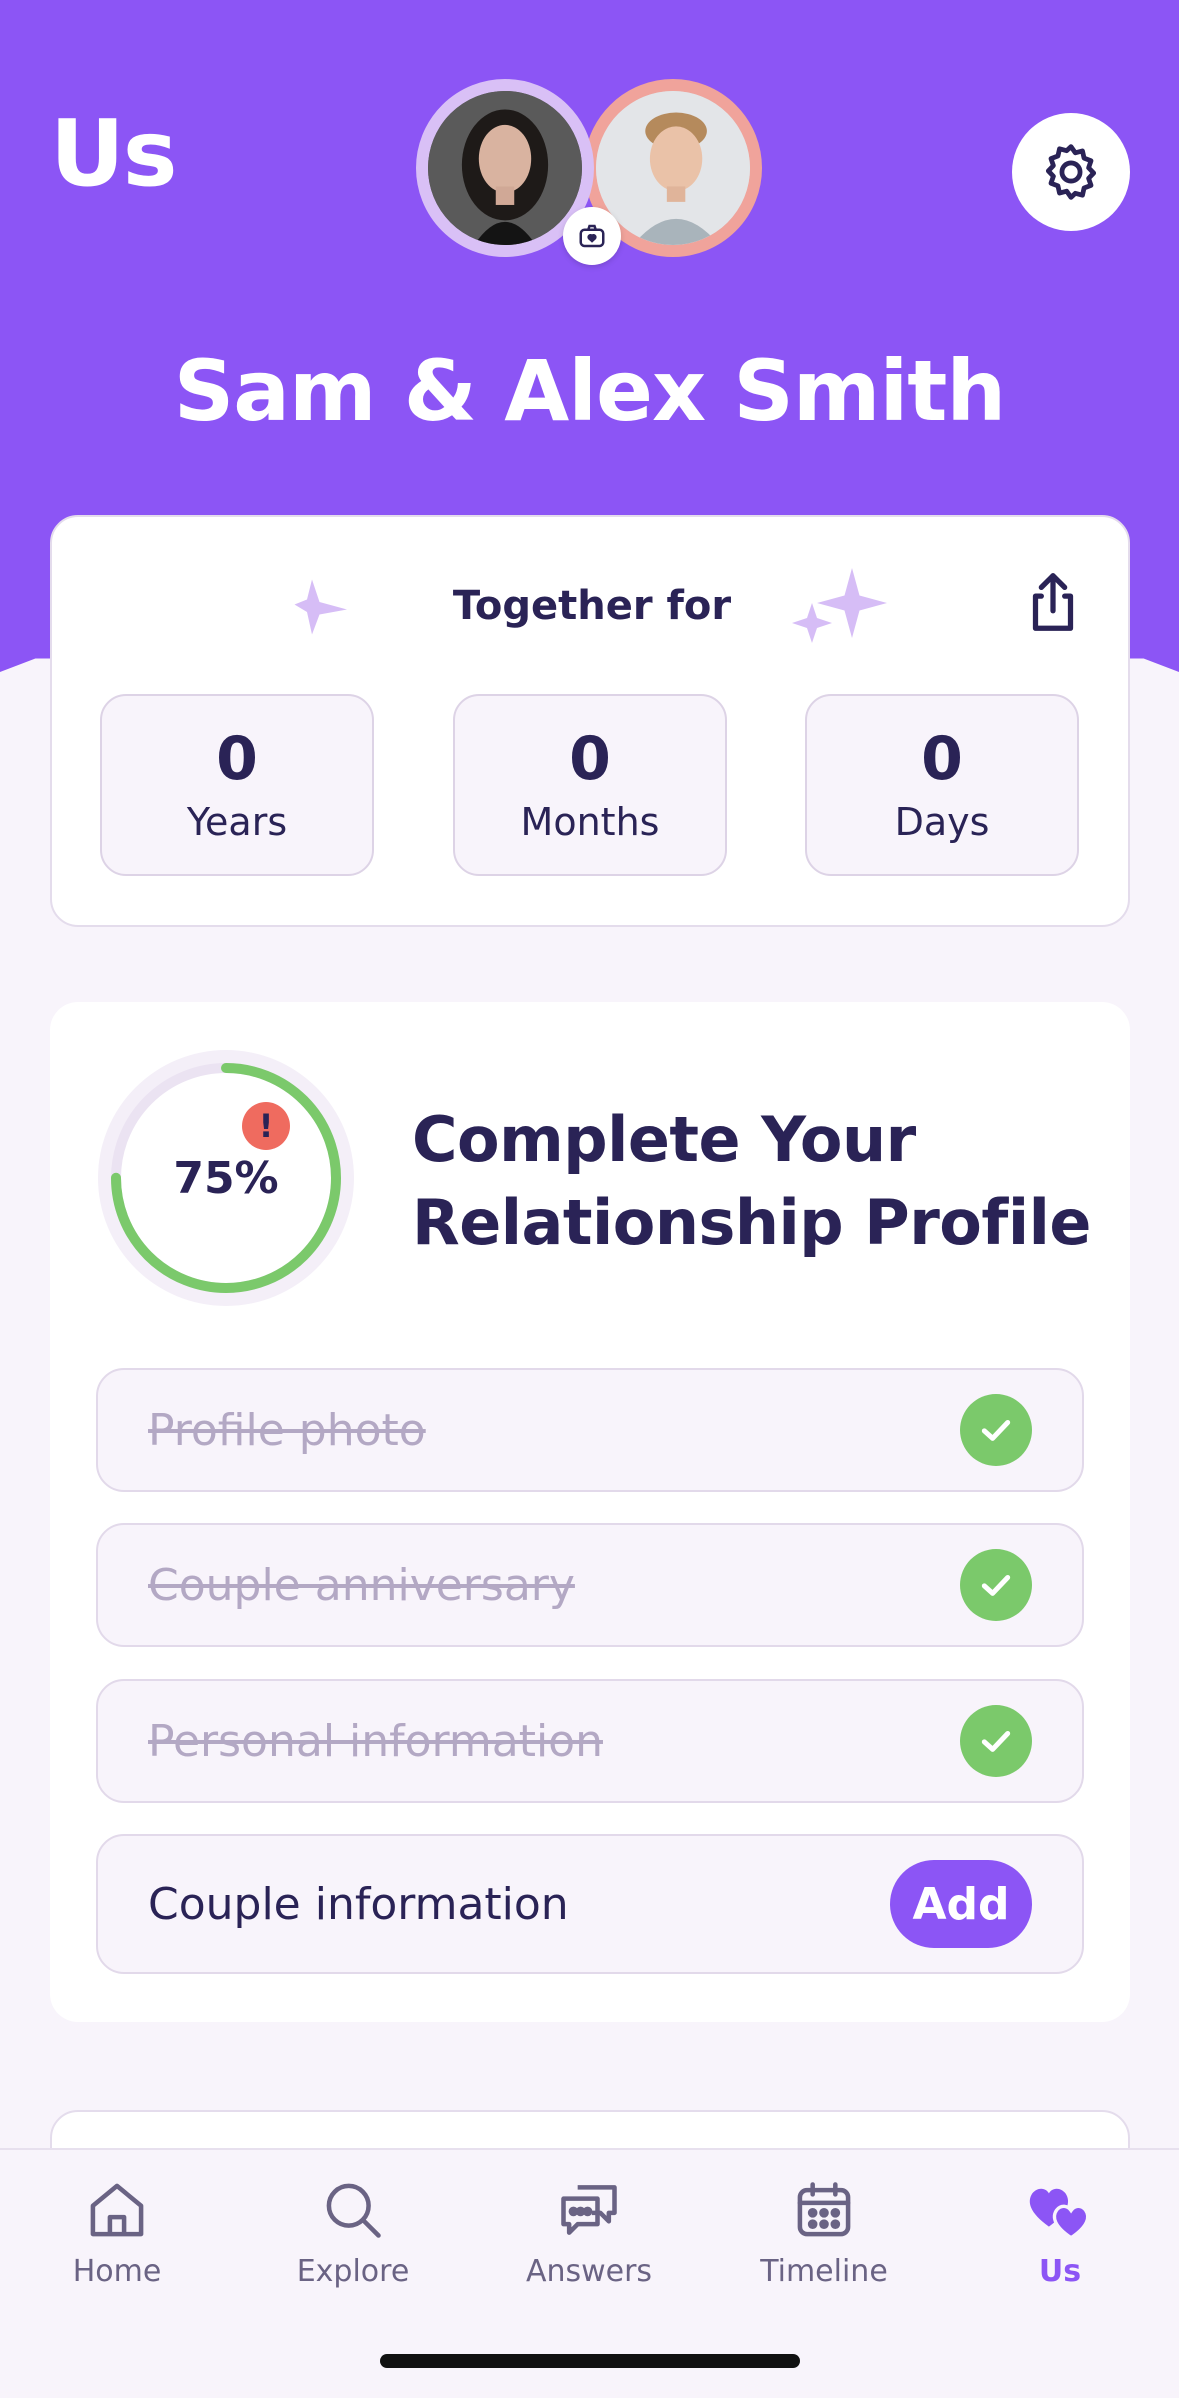 The width and height of the screenshot is (1179, 2398). Describe the element at coordinates (824, 2209) in the screenshot. I see `calendar-icon` at that location.